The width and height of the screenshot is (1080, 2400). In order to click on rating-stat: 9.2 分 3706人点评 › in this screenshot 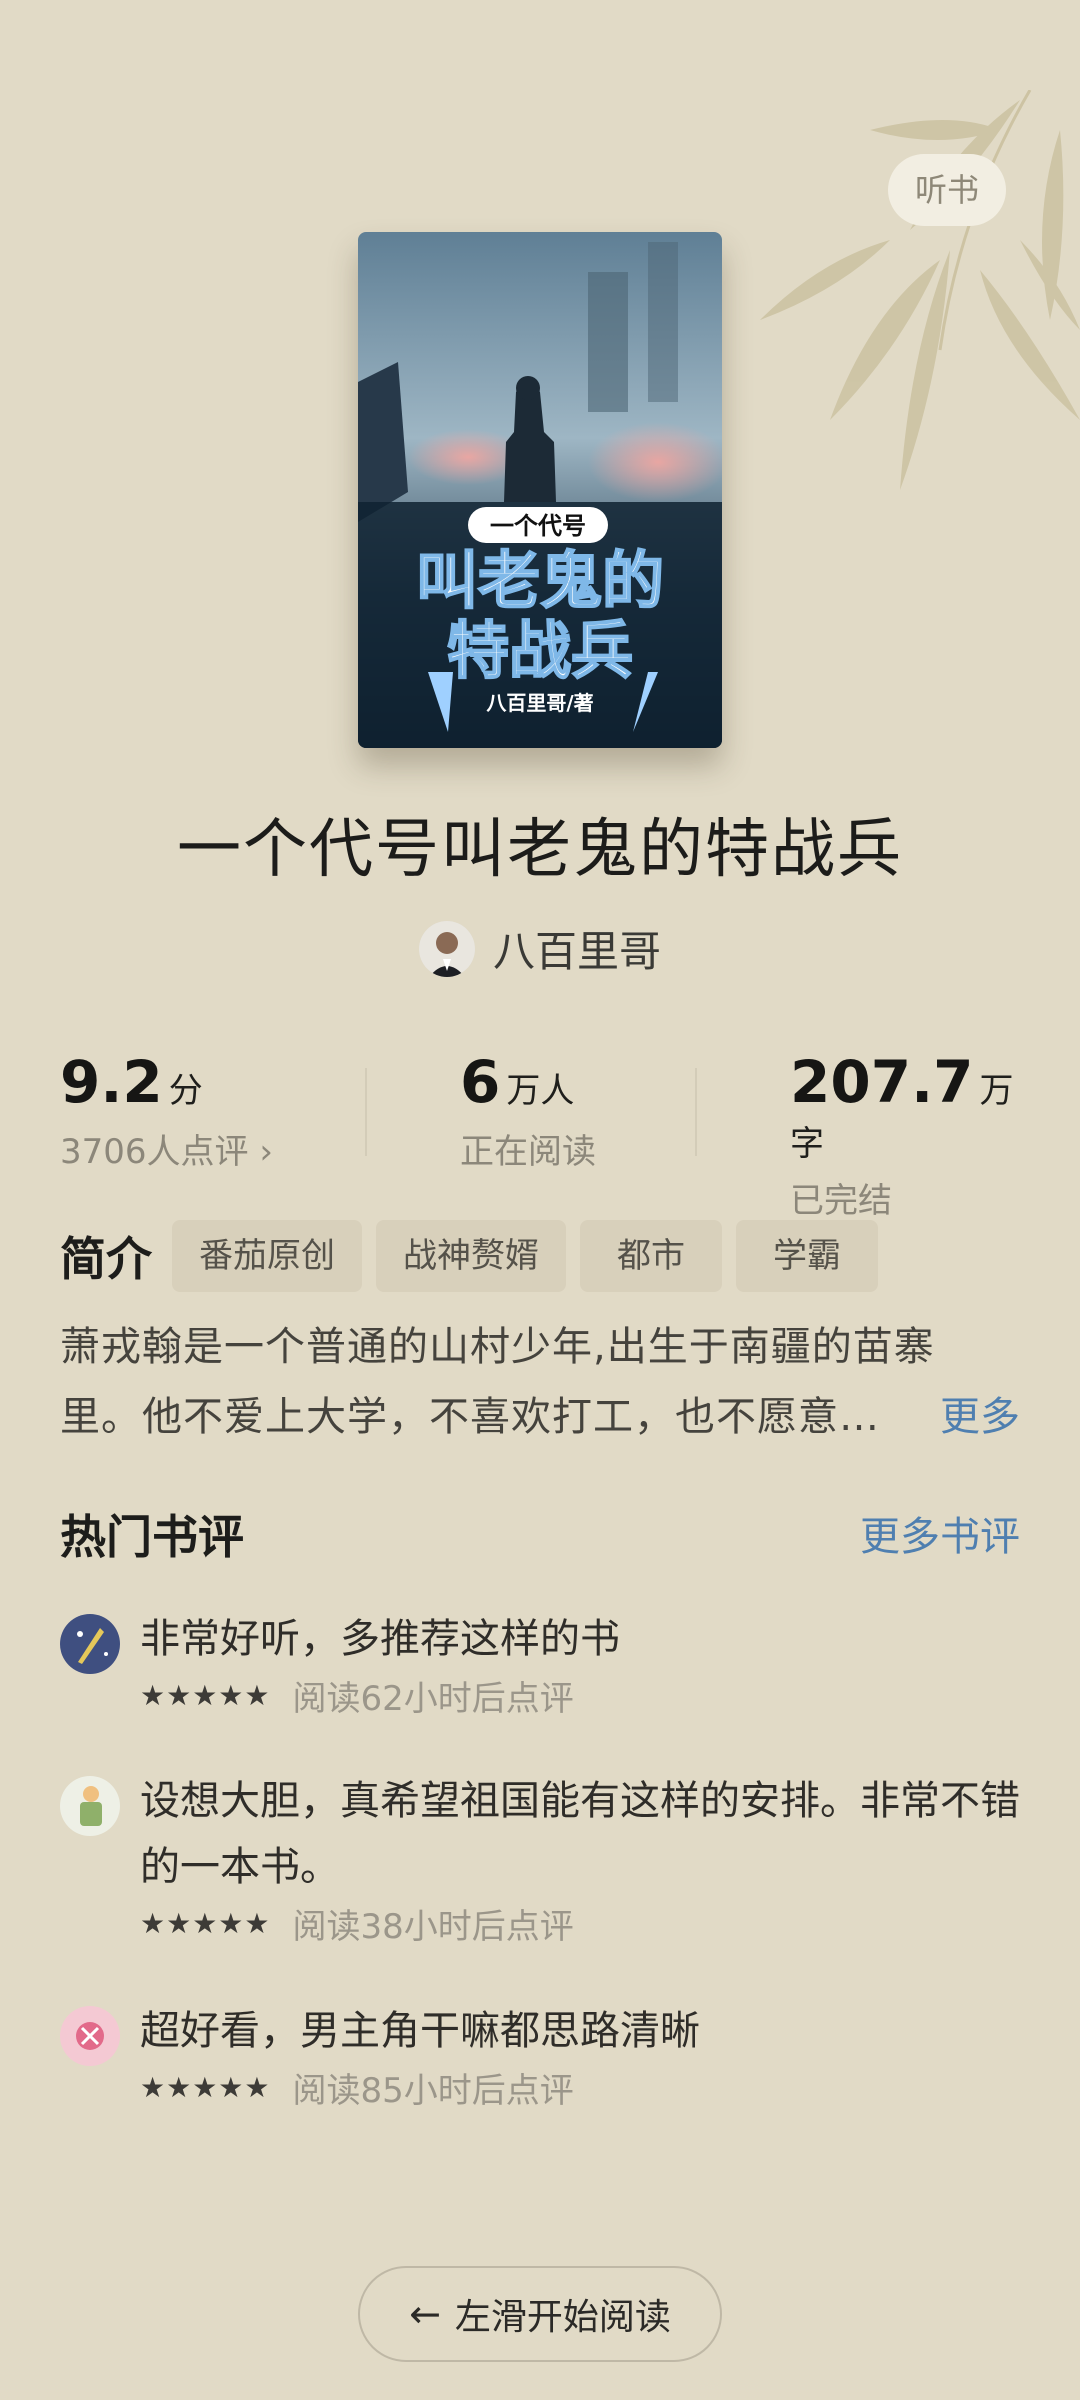, I will do `click(166, 1110)`.